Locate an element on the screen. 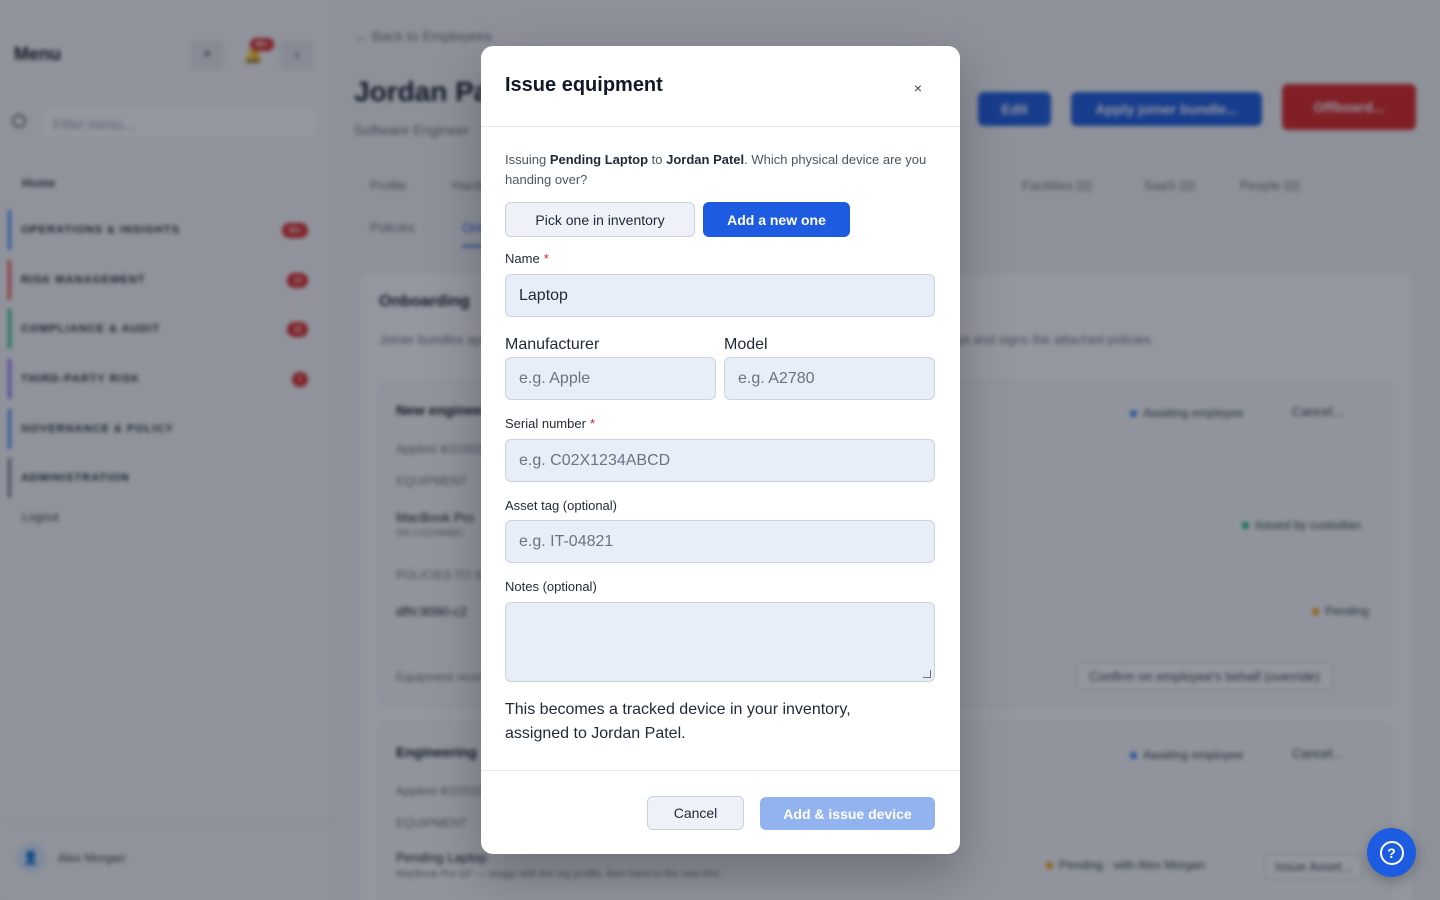  cancel-button: Cancel is located at coordinates (695, 813).